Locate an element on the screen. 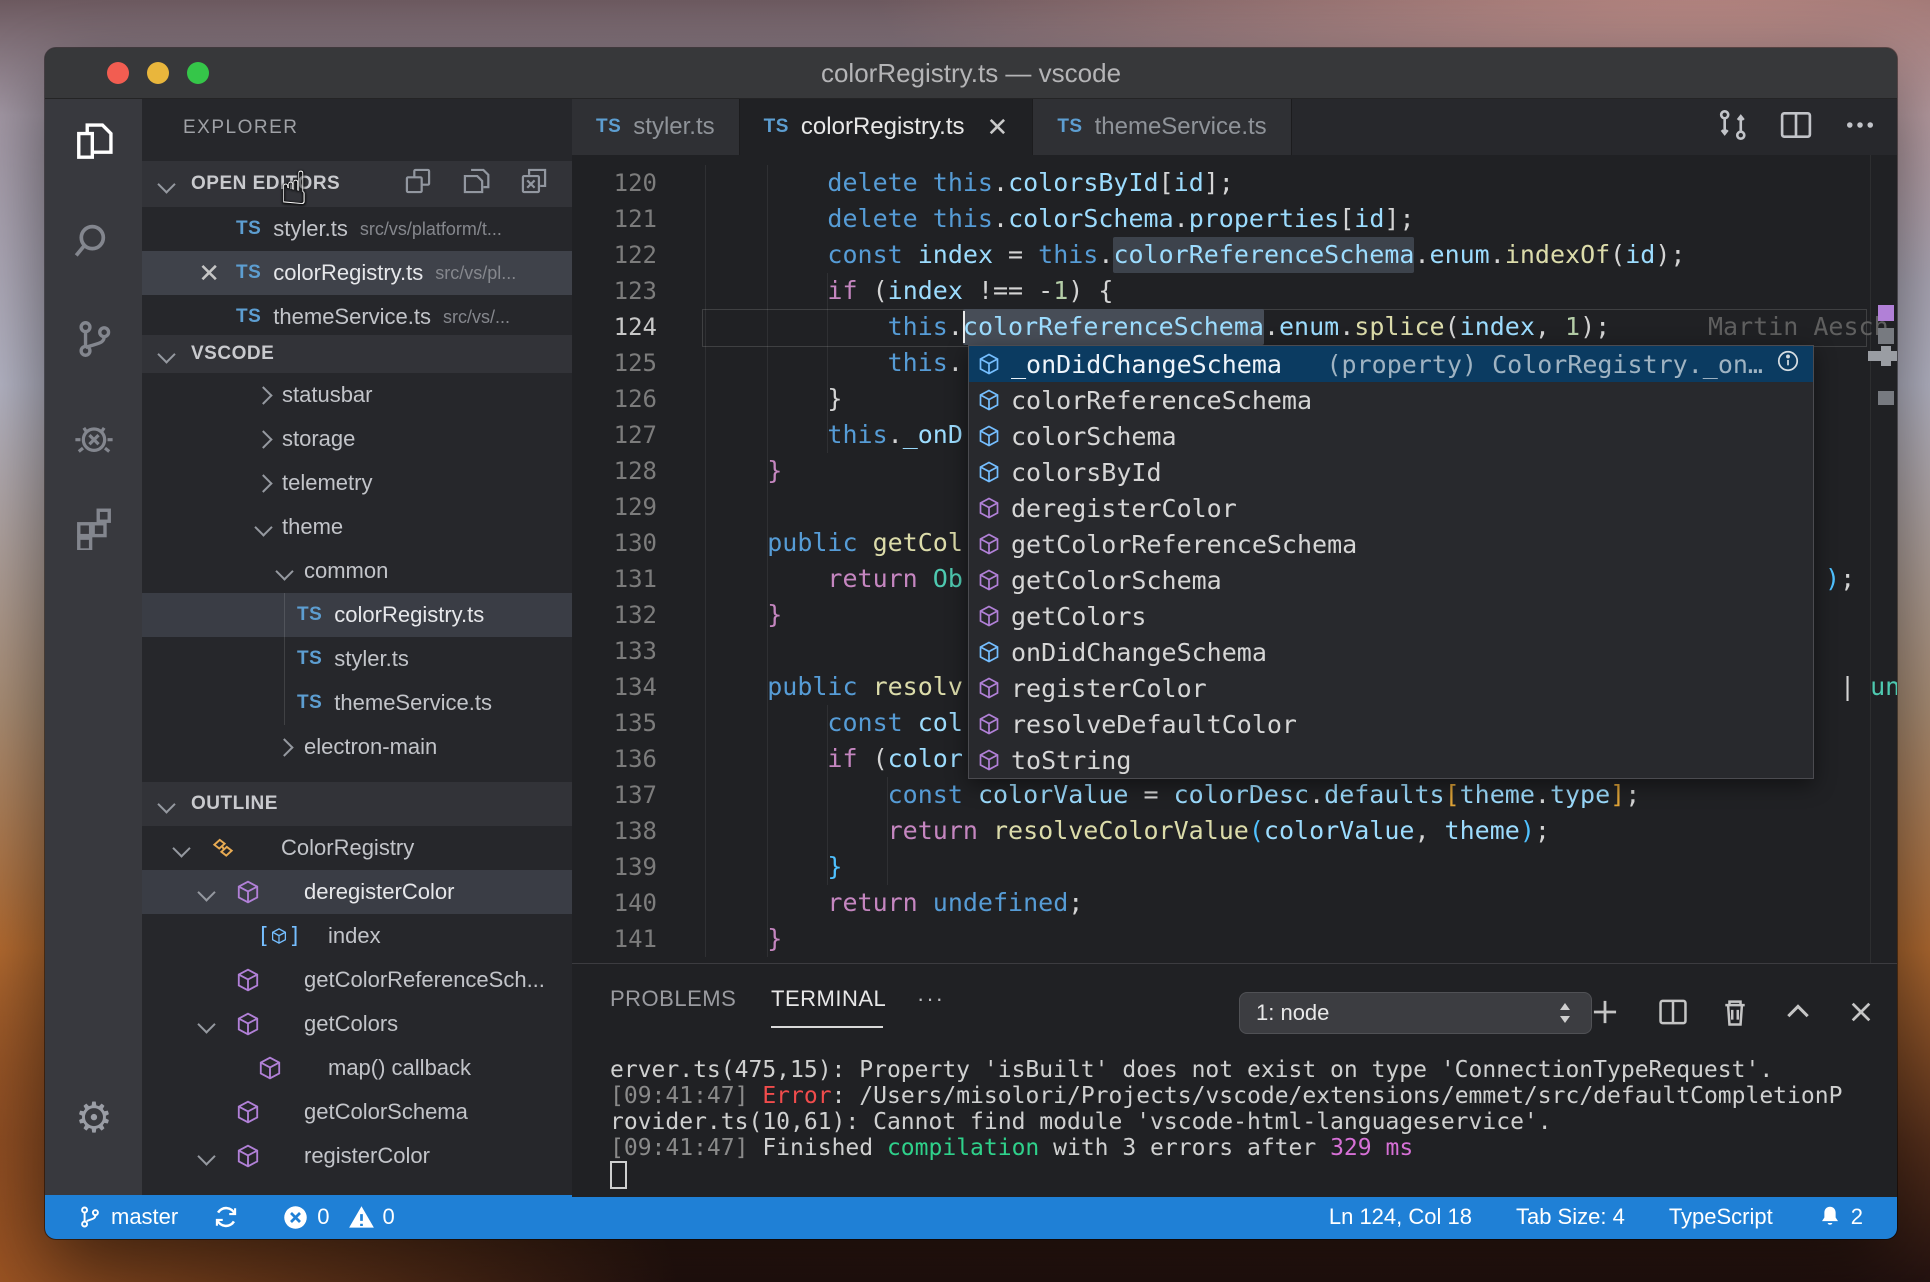 This screenshot has width=1930, height=1282. git-branch-item: master is located at coordinates (127, 1217).